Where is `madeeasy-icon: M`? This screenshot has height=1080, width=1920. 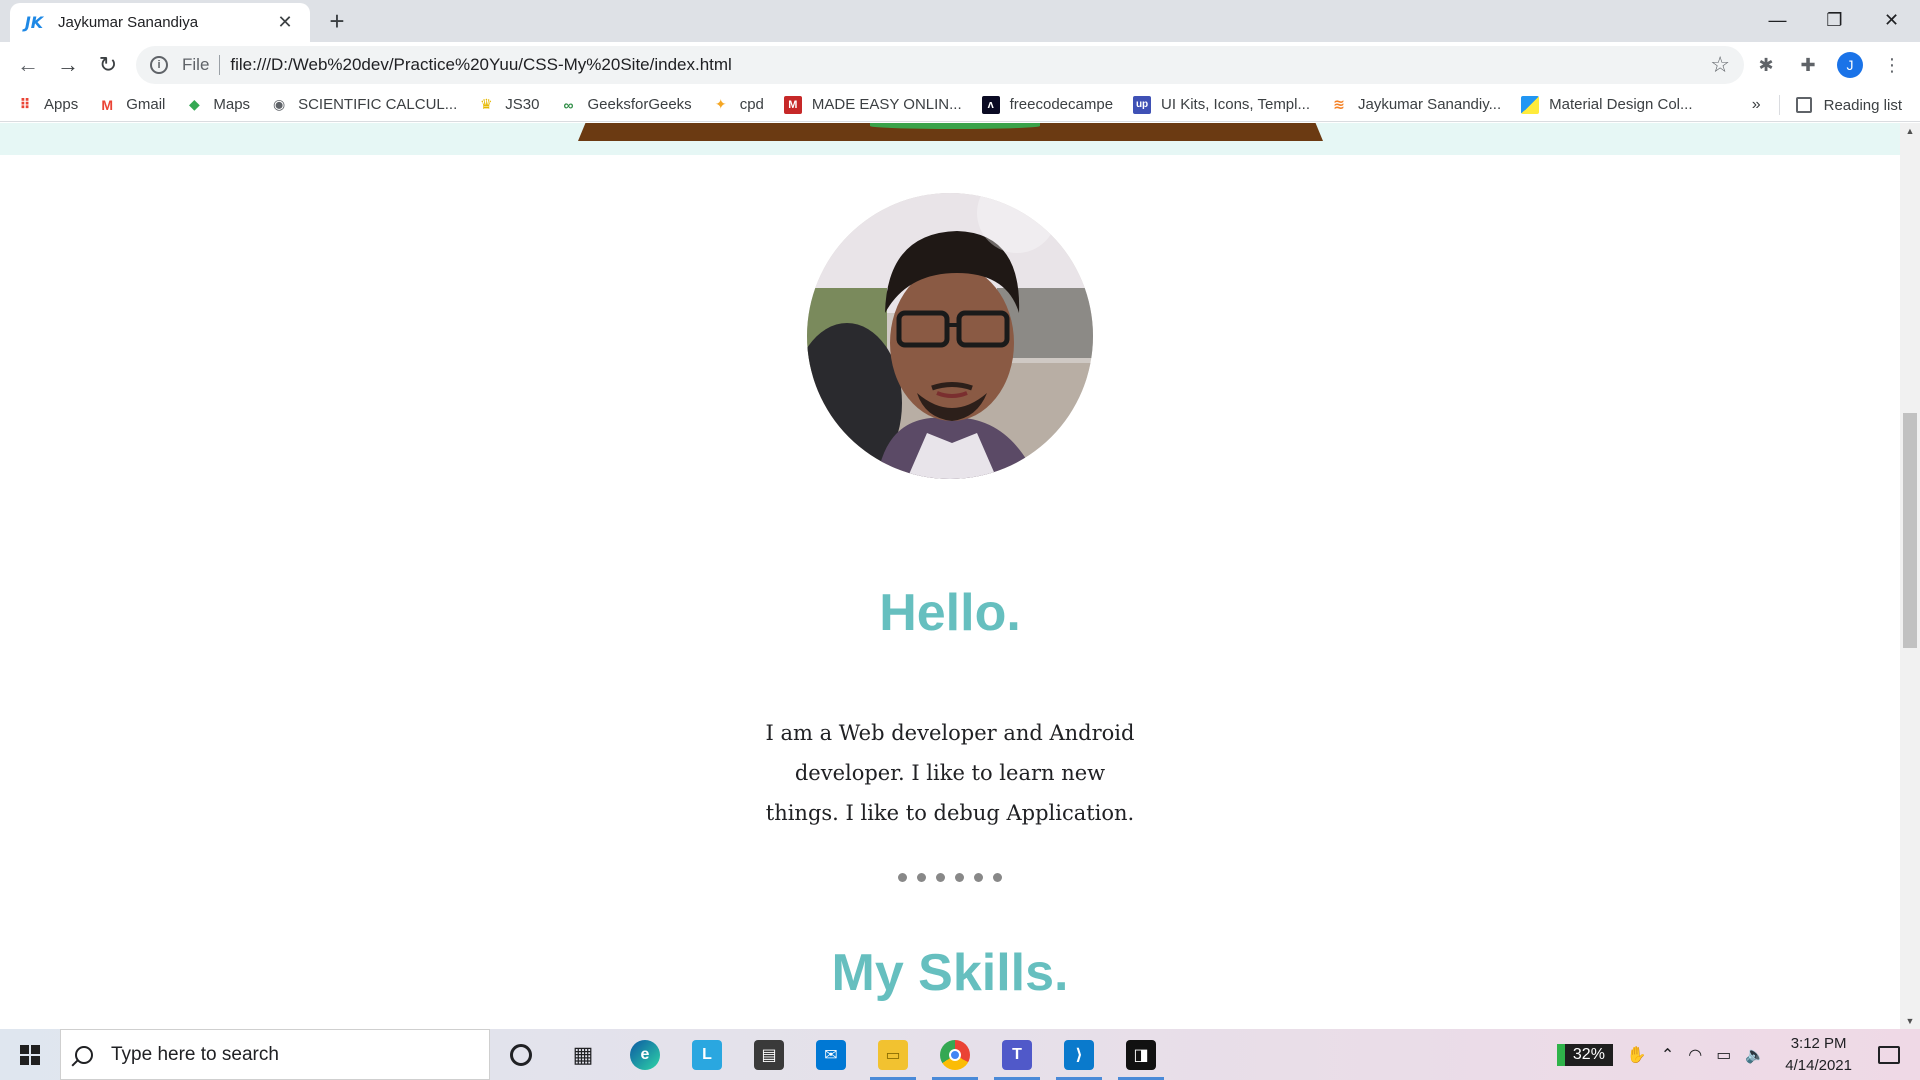 madeeasy-icon: M is located at coordinates (792, 104).